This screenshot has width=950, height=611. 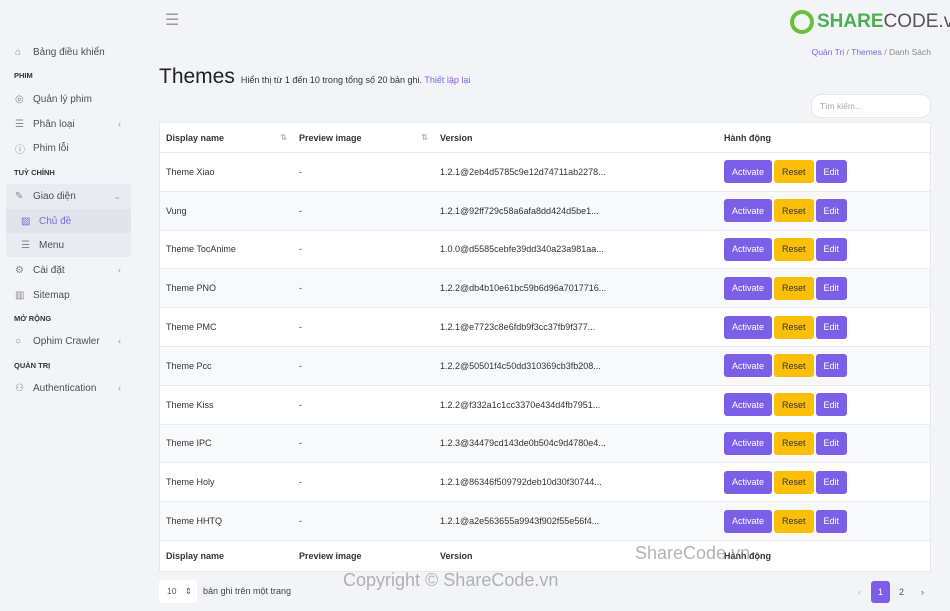 What do you see at coordinates (201, 249) in the screenshot?
I see `theme-name: Theme TocAnime` at bounding box center [201, 249].